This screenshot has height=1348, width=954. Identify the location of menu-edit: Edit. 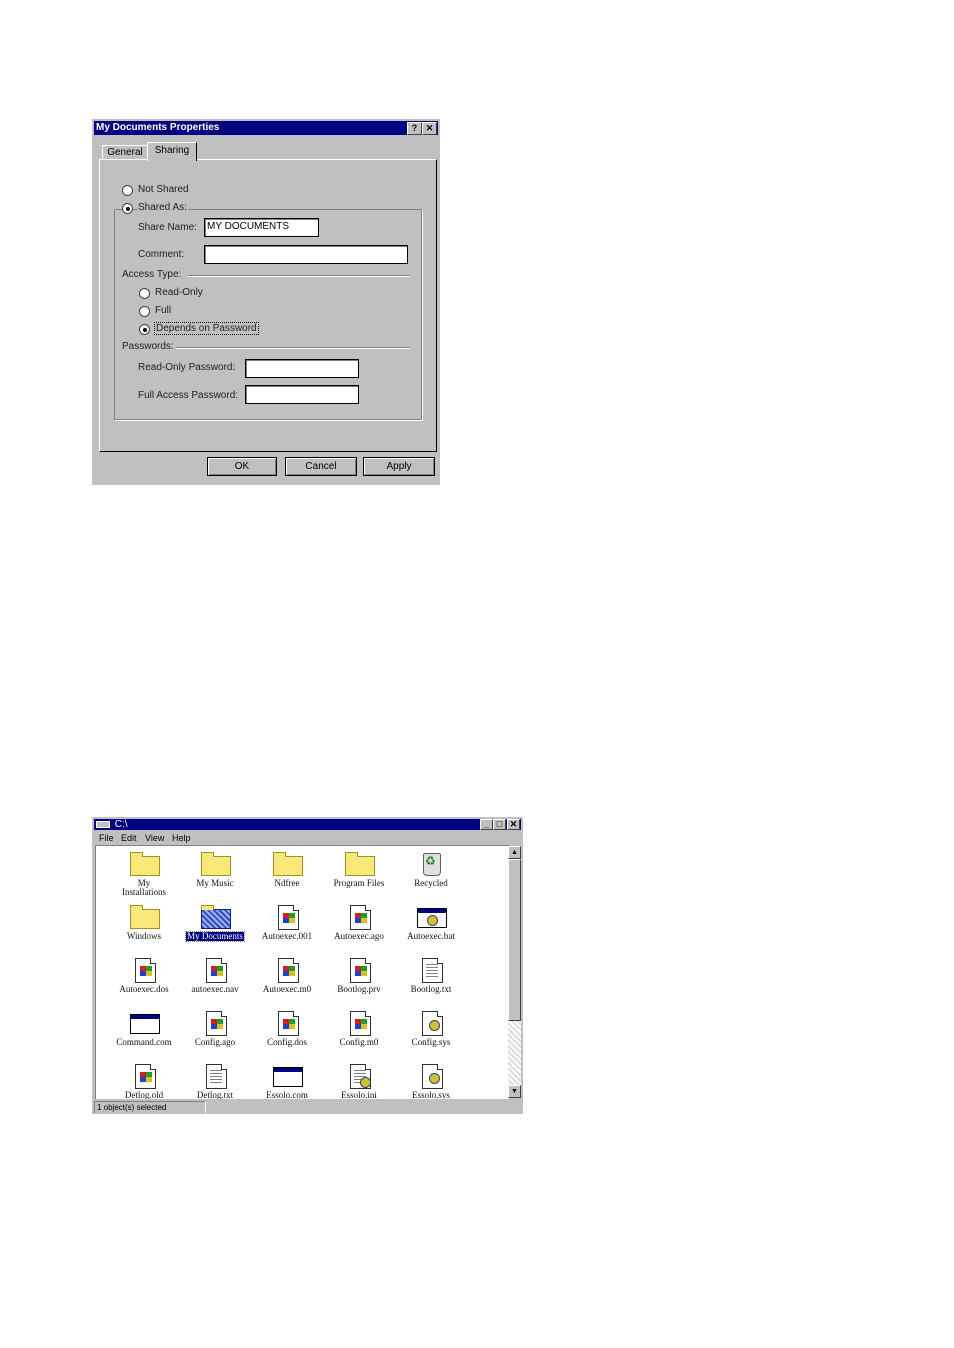
(129, 838).